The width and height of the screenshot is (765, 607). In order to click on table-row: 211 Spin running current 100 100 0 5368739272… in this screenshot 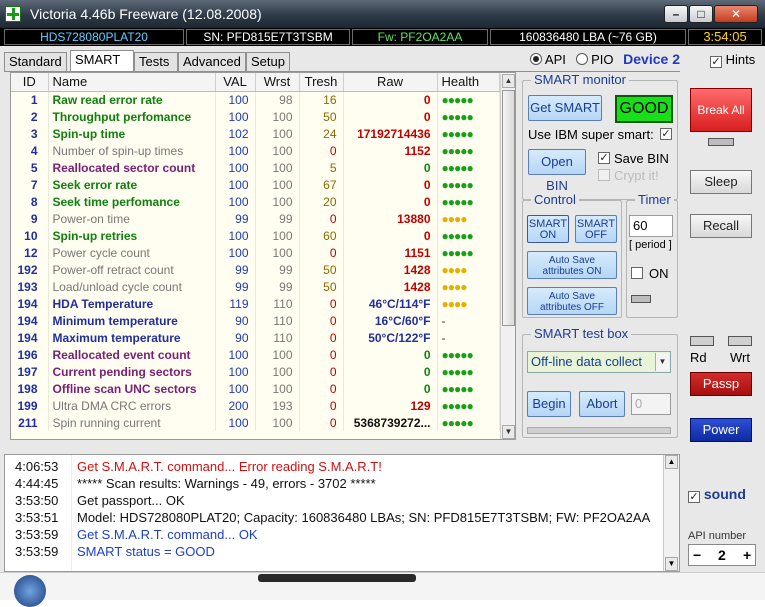, I will do `click(255, 422)`.